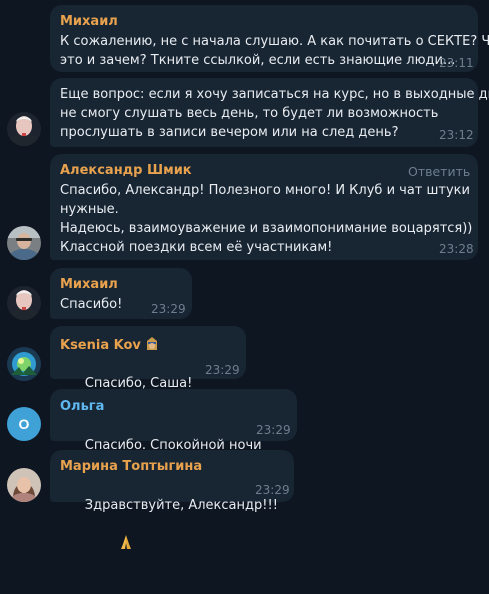 Image resolution: width=489 pixels, height=594 pixels. What do you see at coordinates (456, 249) in the screenshot?
I see `message-time: 23:28` at bounding box center [456, 249].